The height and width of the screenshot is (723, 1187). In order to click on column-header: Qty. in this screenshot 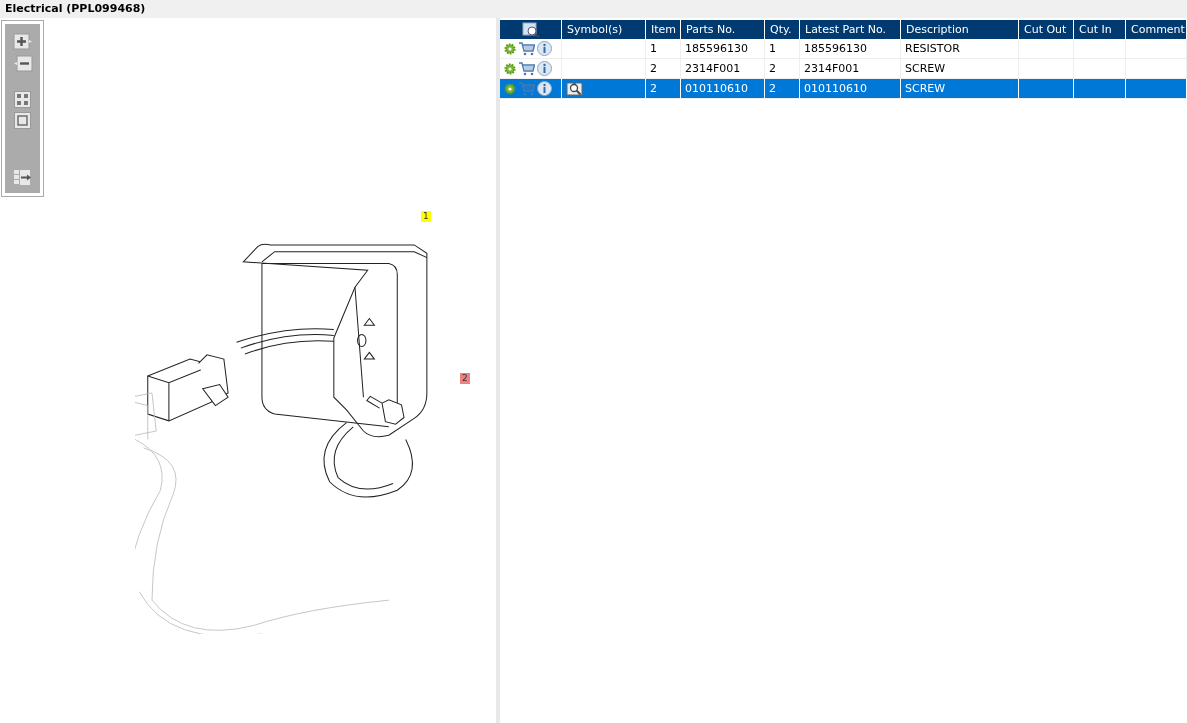, I will do `click(782, 29)`.